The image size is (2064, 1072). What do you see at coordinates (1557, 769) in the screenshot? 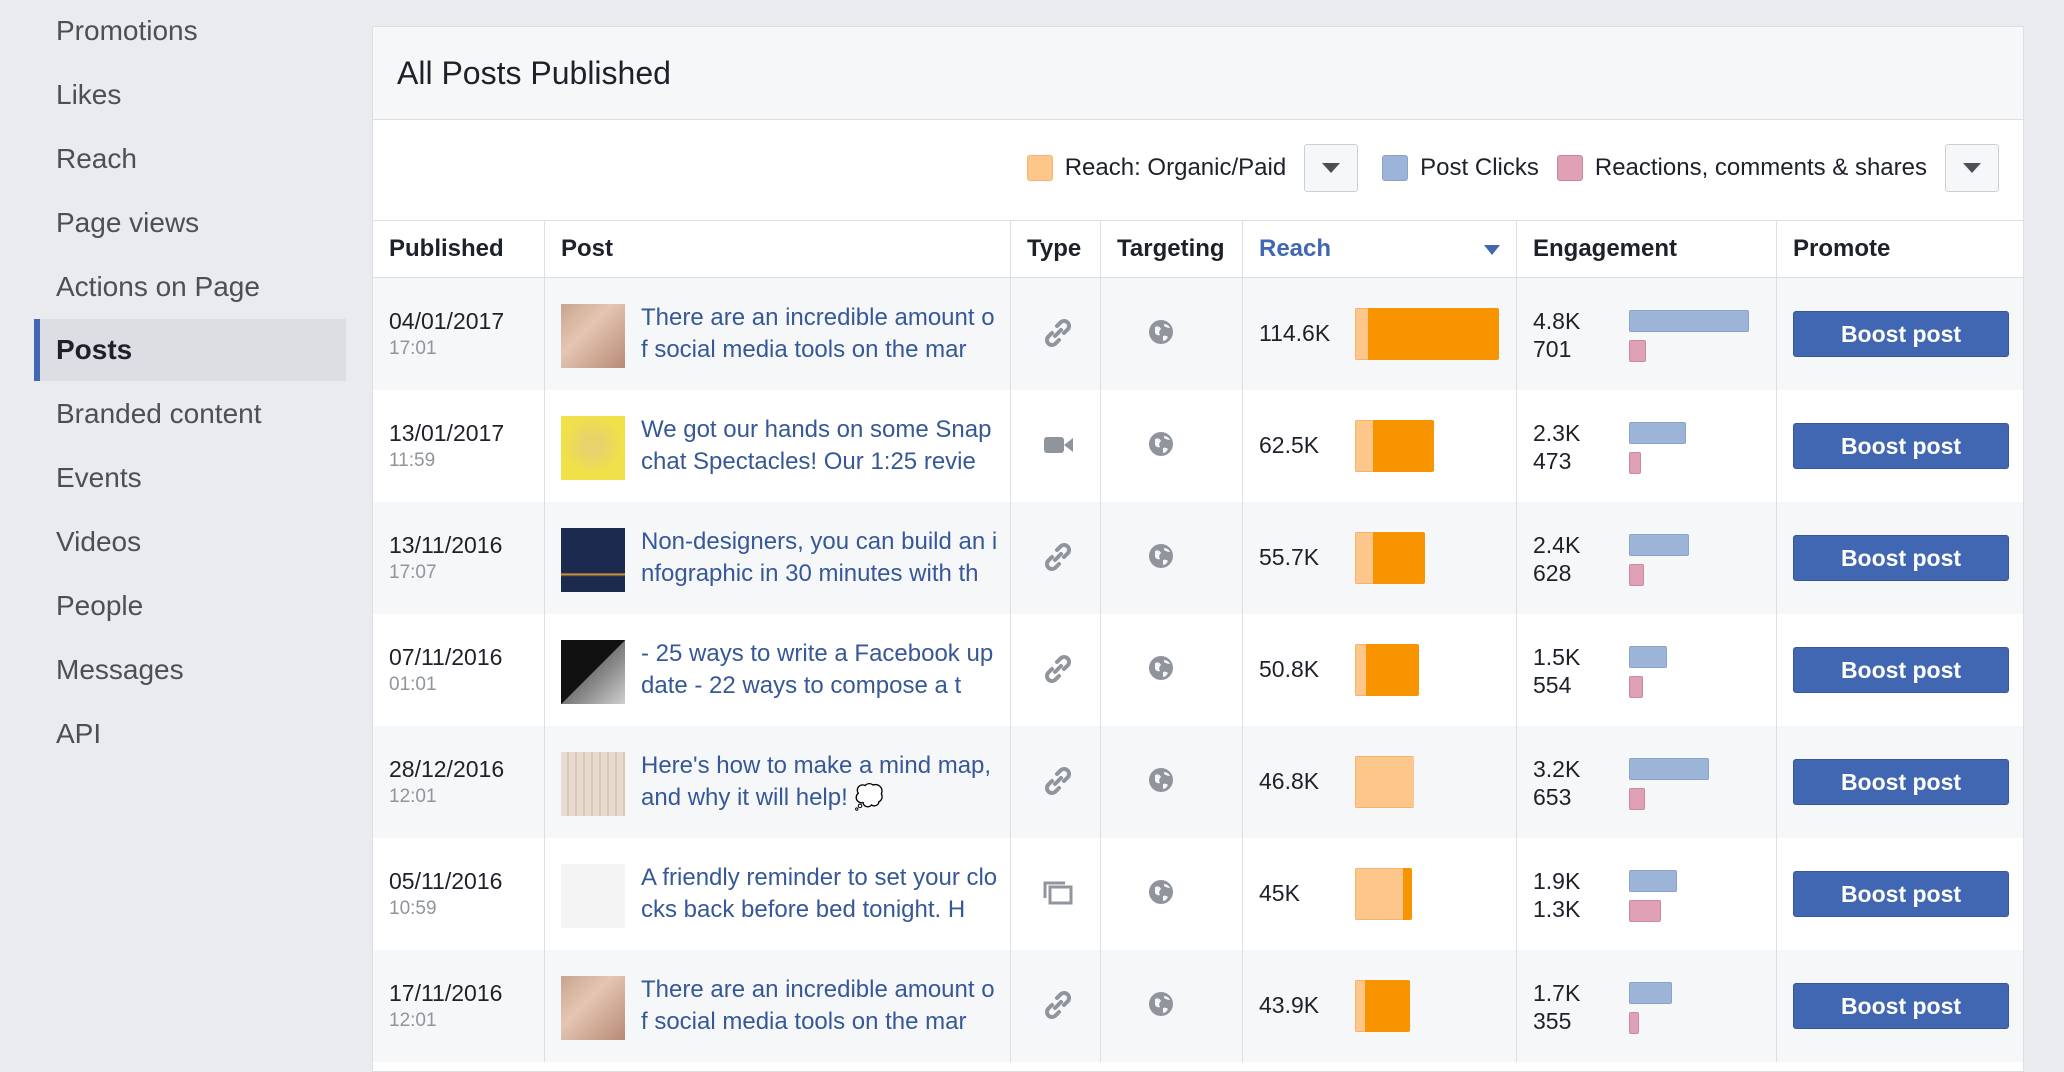
I see `post-clicks-value: 3.2K` at bounding box center [1557, 769].